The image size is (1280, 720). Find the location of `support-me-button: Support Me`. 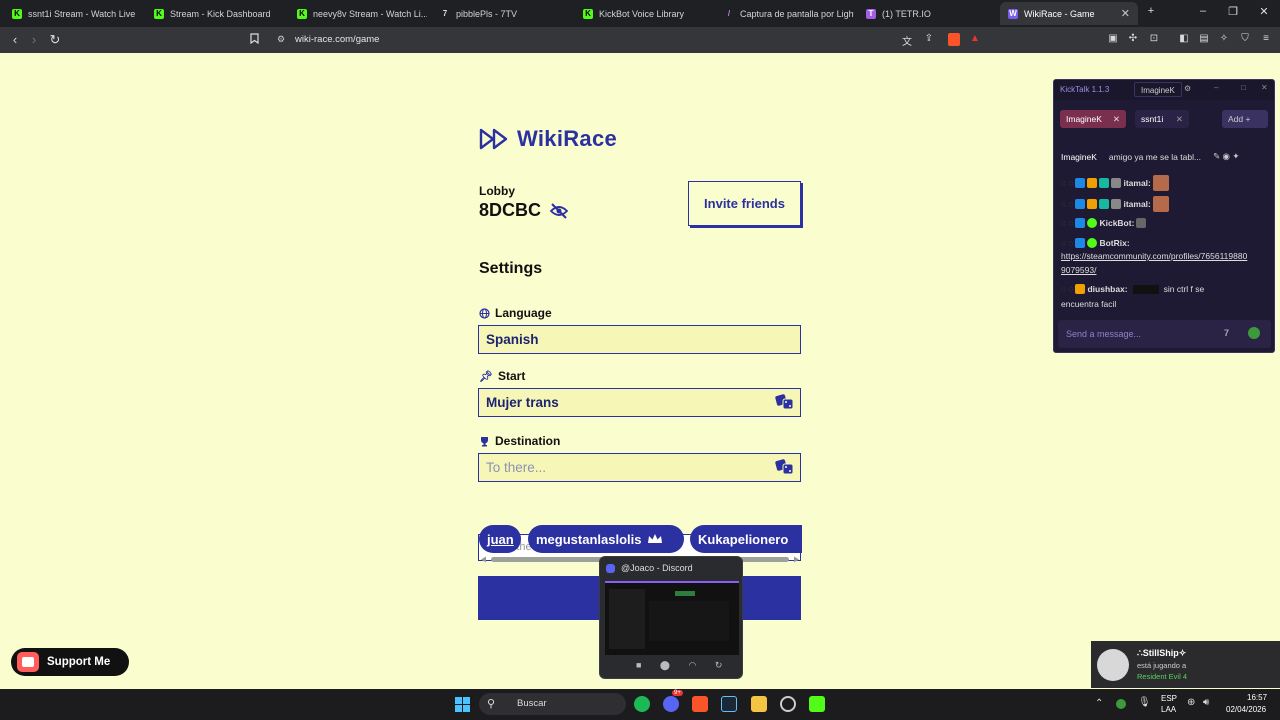

support-me-button: Support Me is located at coordinates (70, 662).